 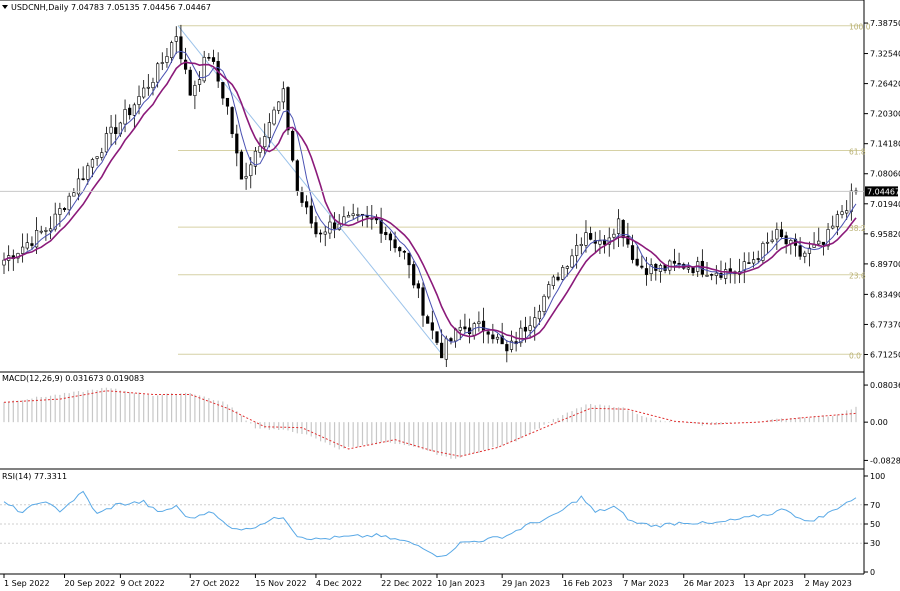 I want to click on price-tick-label: 7.20300, so click(x=885, y=114).